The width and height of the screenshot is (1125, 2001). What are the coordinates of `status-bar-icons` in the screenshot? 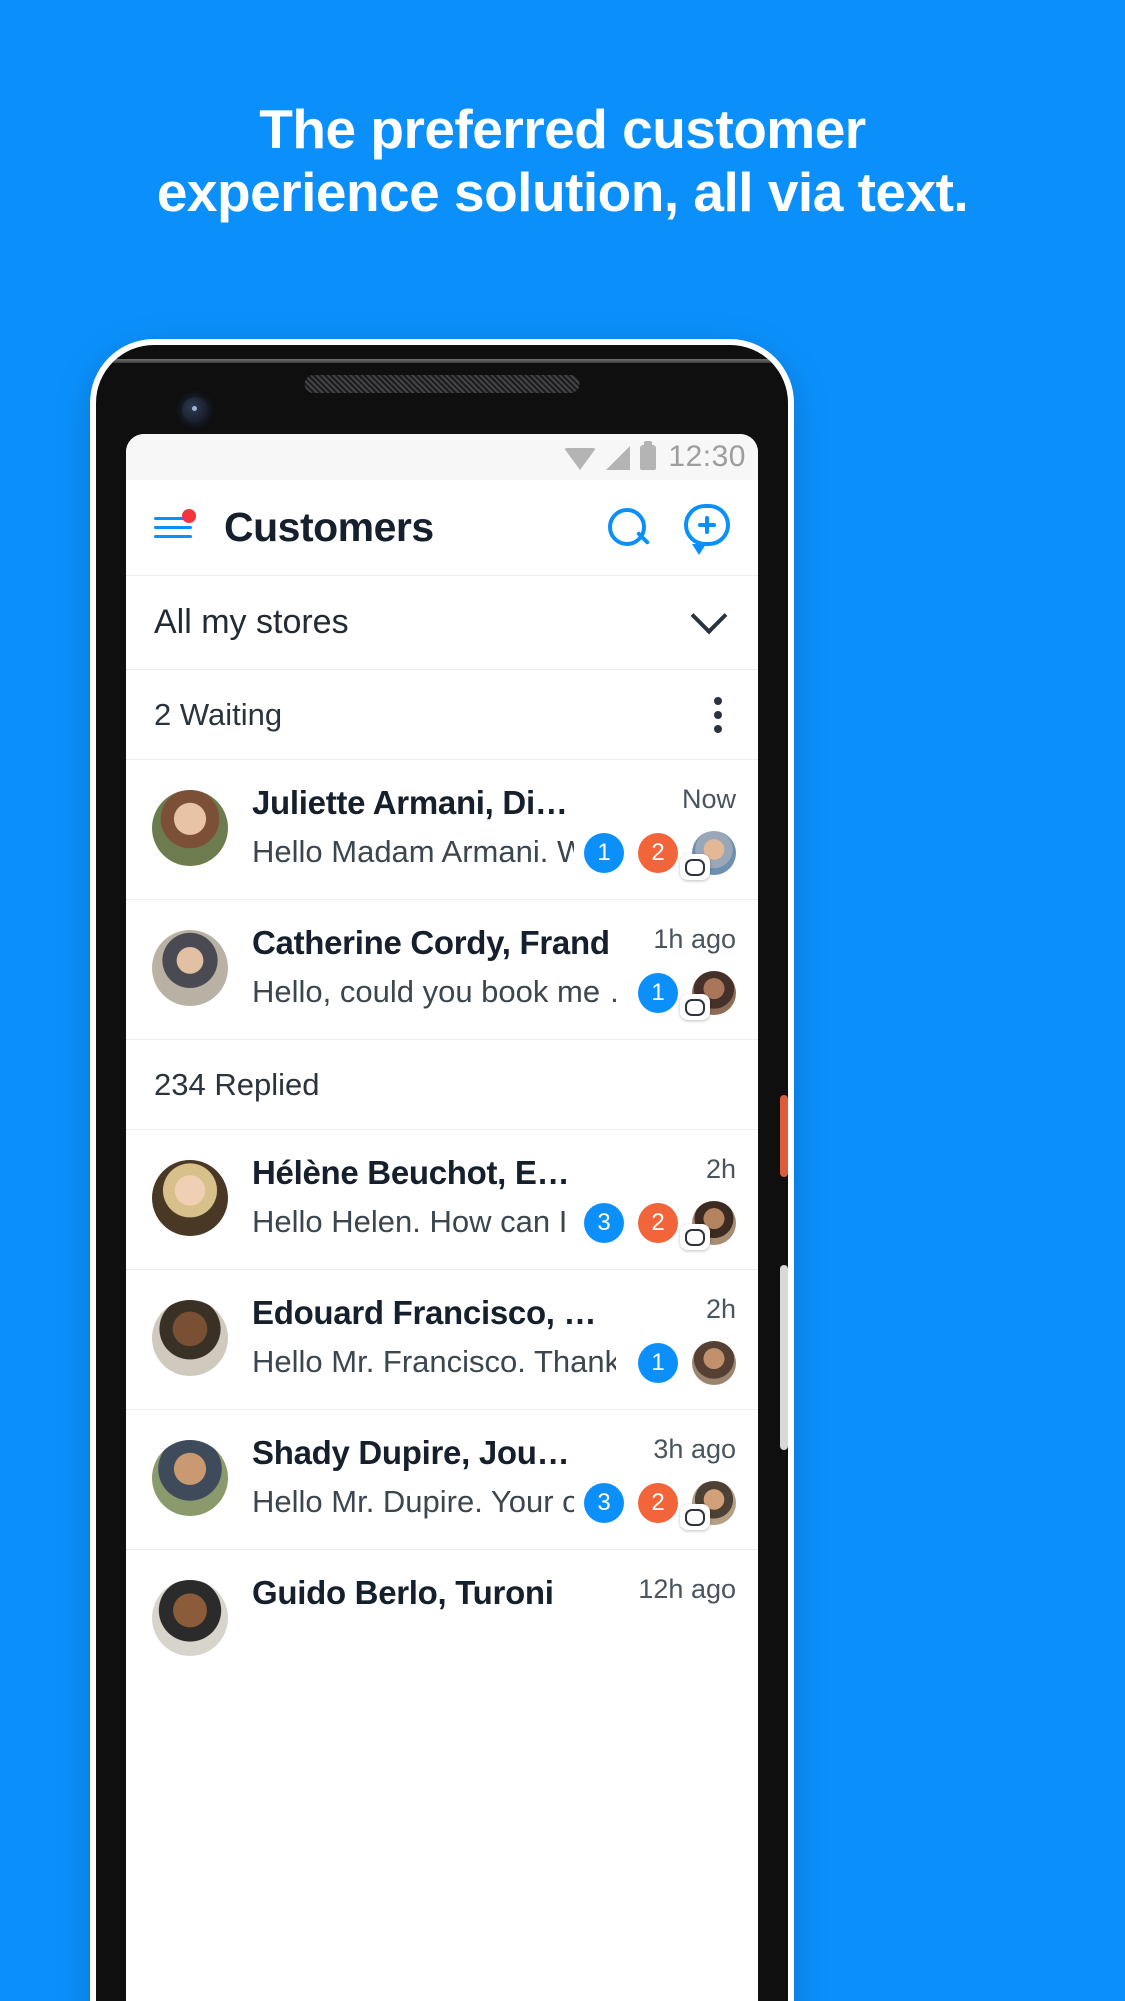 It's located at (610, 455).